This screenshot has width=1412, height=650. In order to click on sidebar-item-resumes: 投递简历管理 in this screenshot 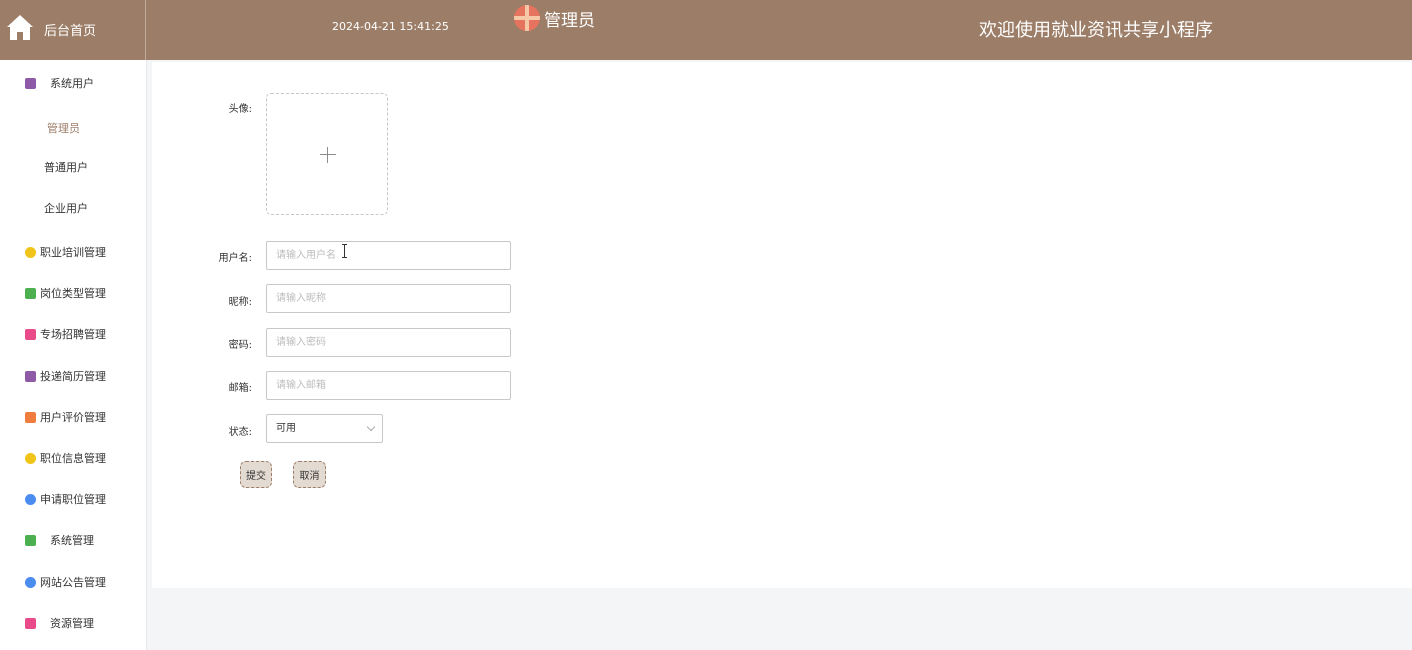, I will do `click(73, 376)`.